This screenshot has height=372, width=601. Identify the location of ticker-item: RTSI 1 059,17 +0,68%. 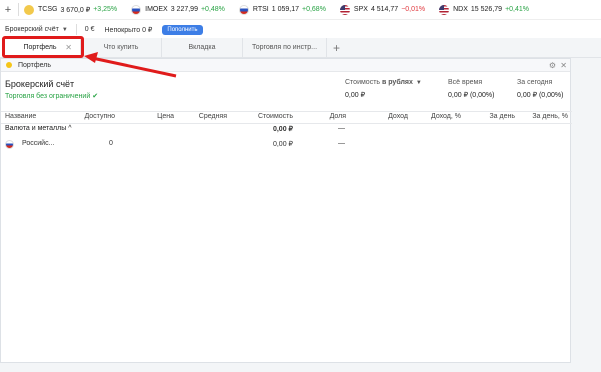
(282, 9).